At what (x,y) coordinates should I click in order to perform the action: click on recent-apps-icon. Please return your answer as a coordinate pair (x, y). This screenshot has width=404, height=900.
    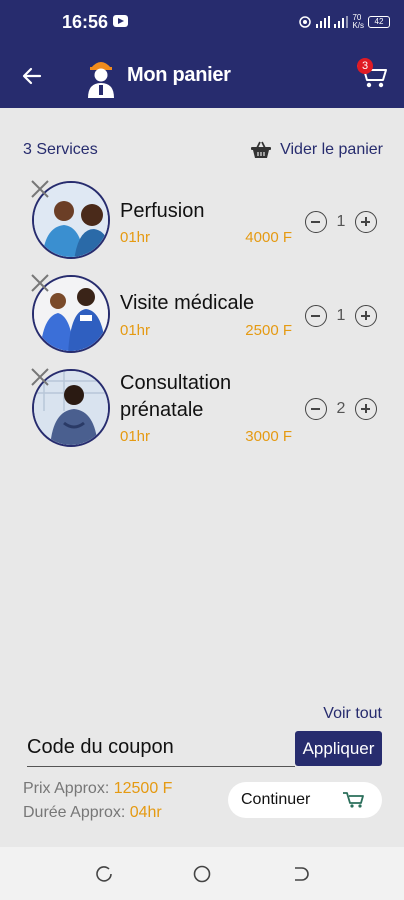
    Looking at the image, I should click on (104, 874).